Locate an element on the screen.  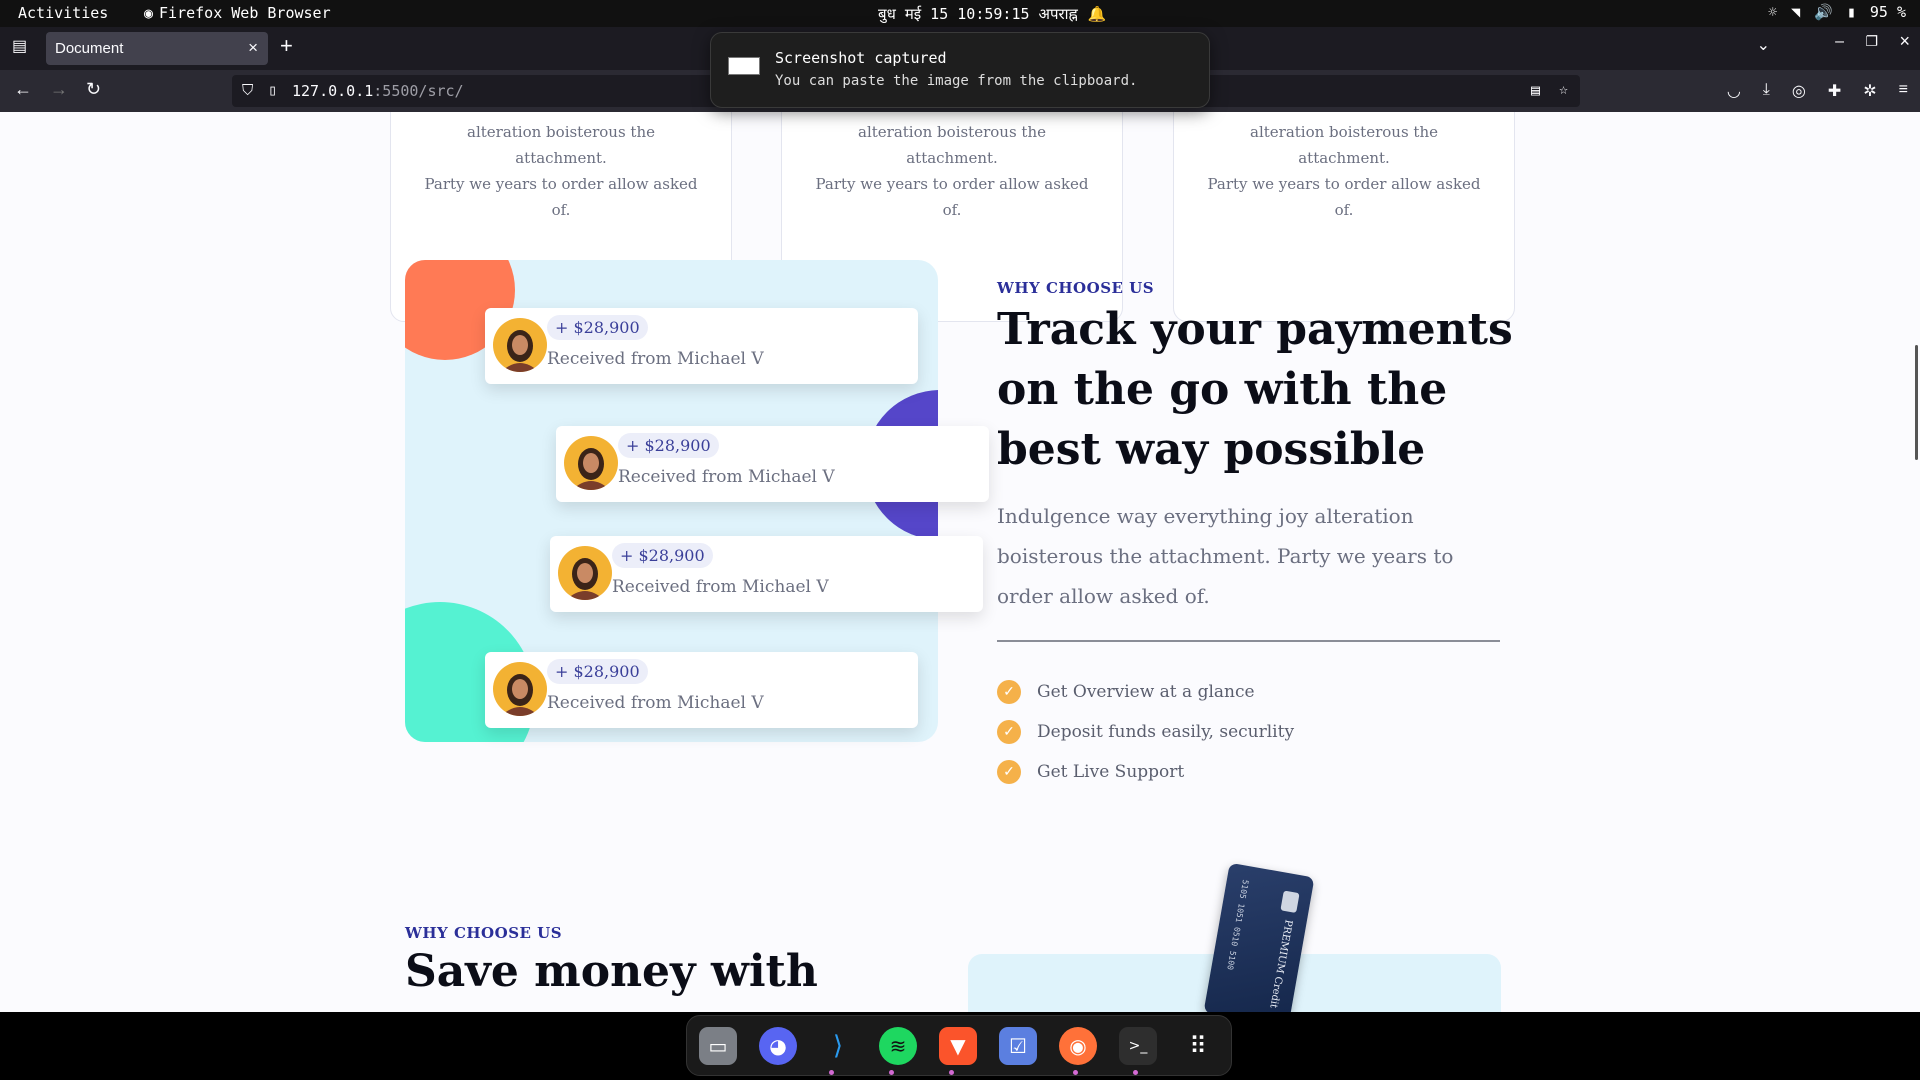
active-app-menu: ◉ Firefox Web Browser is located at coordinates (237, 13).